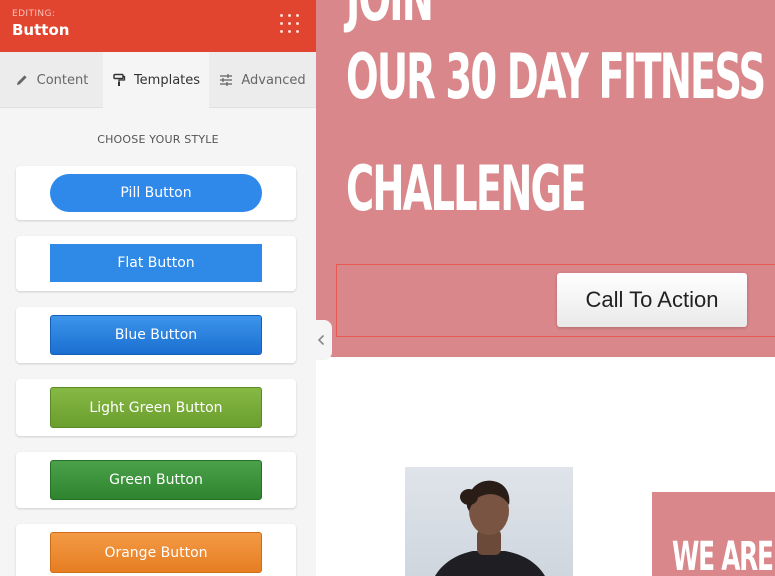 Image resolution: width=775 pixels, height=576 pixels. Describe the element at coordinates (390, 17) in the screenshot. I see `hero-heading-line-1: JOIN` at that location.